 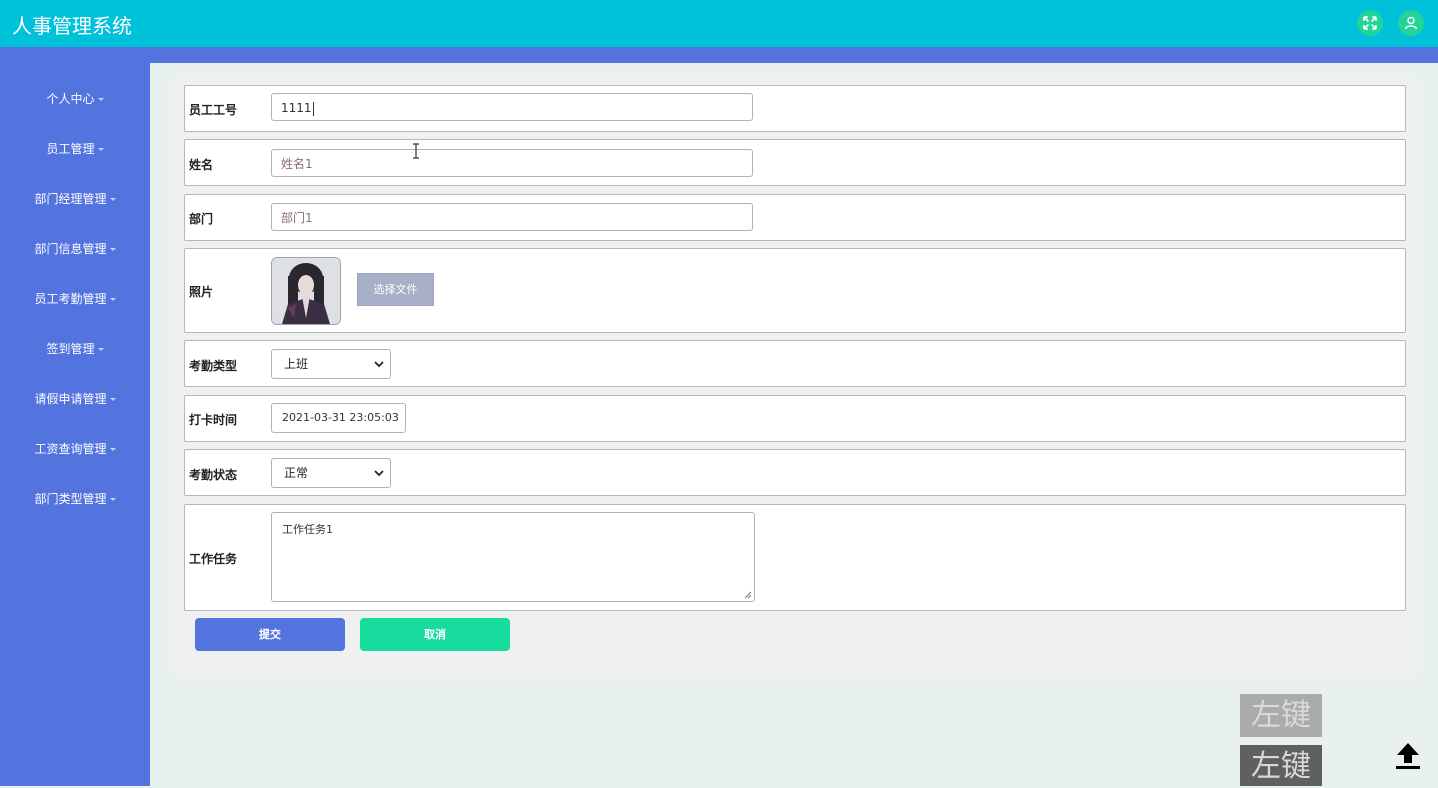 I want to click on fullscreen-icon, so click(x=1370, y=23).